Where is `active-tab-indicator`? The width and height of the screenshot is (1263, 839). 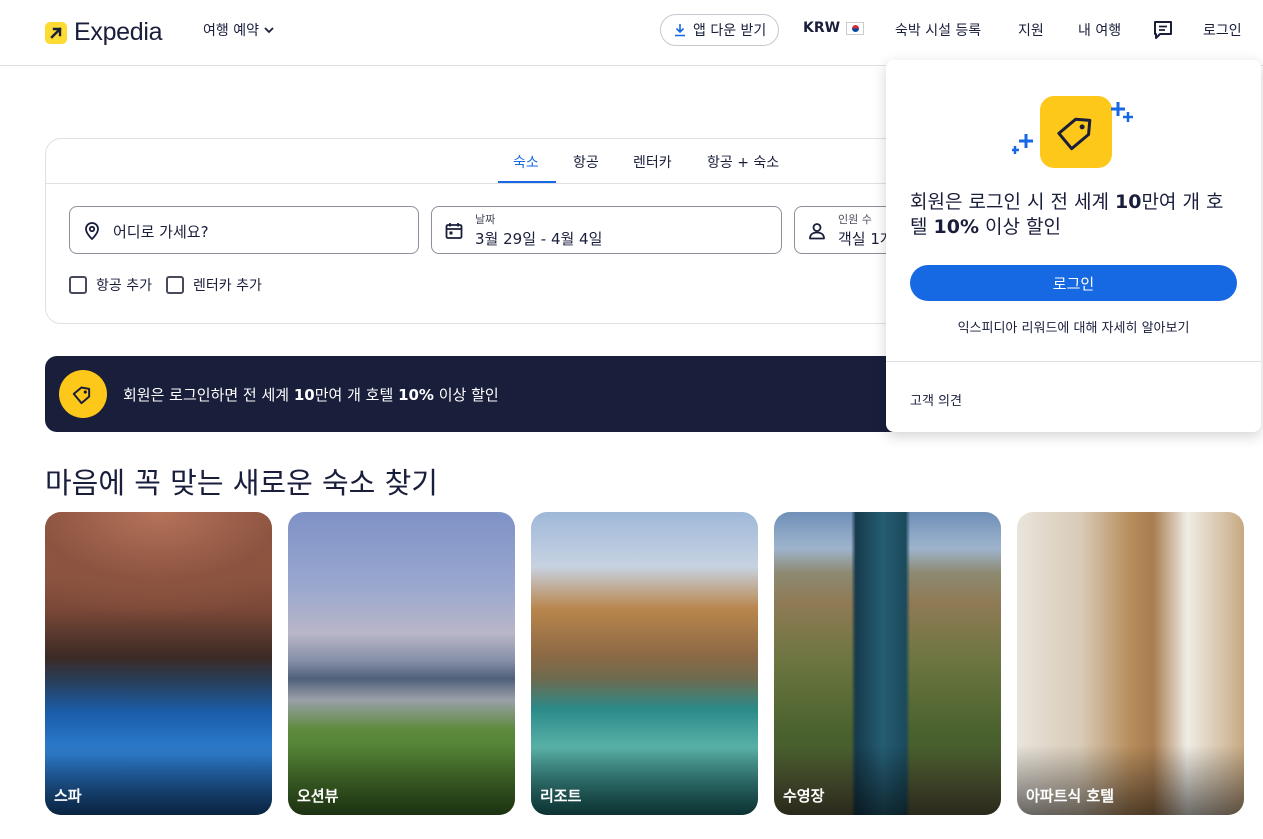
active-tab-indicator is located at coordinates (527, 182).